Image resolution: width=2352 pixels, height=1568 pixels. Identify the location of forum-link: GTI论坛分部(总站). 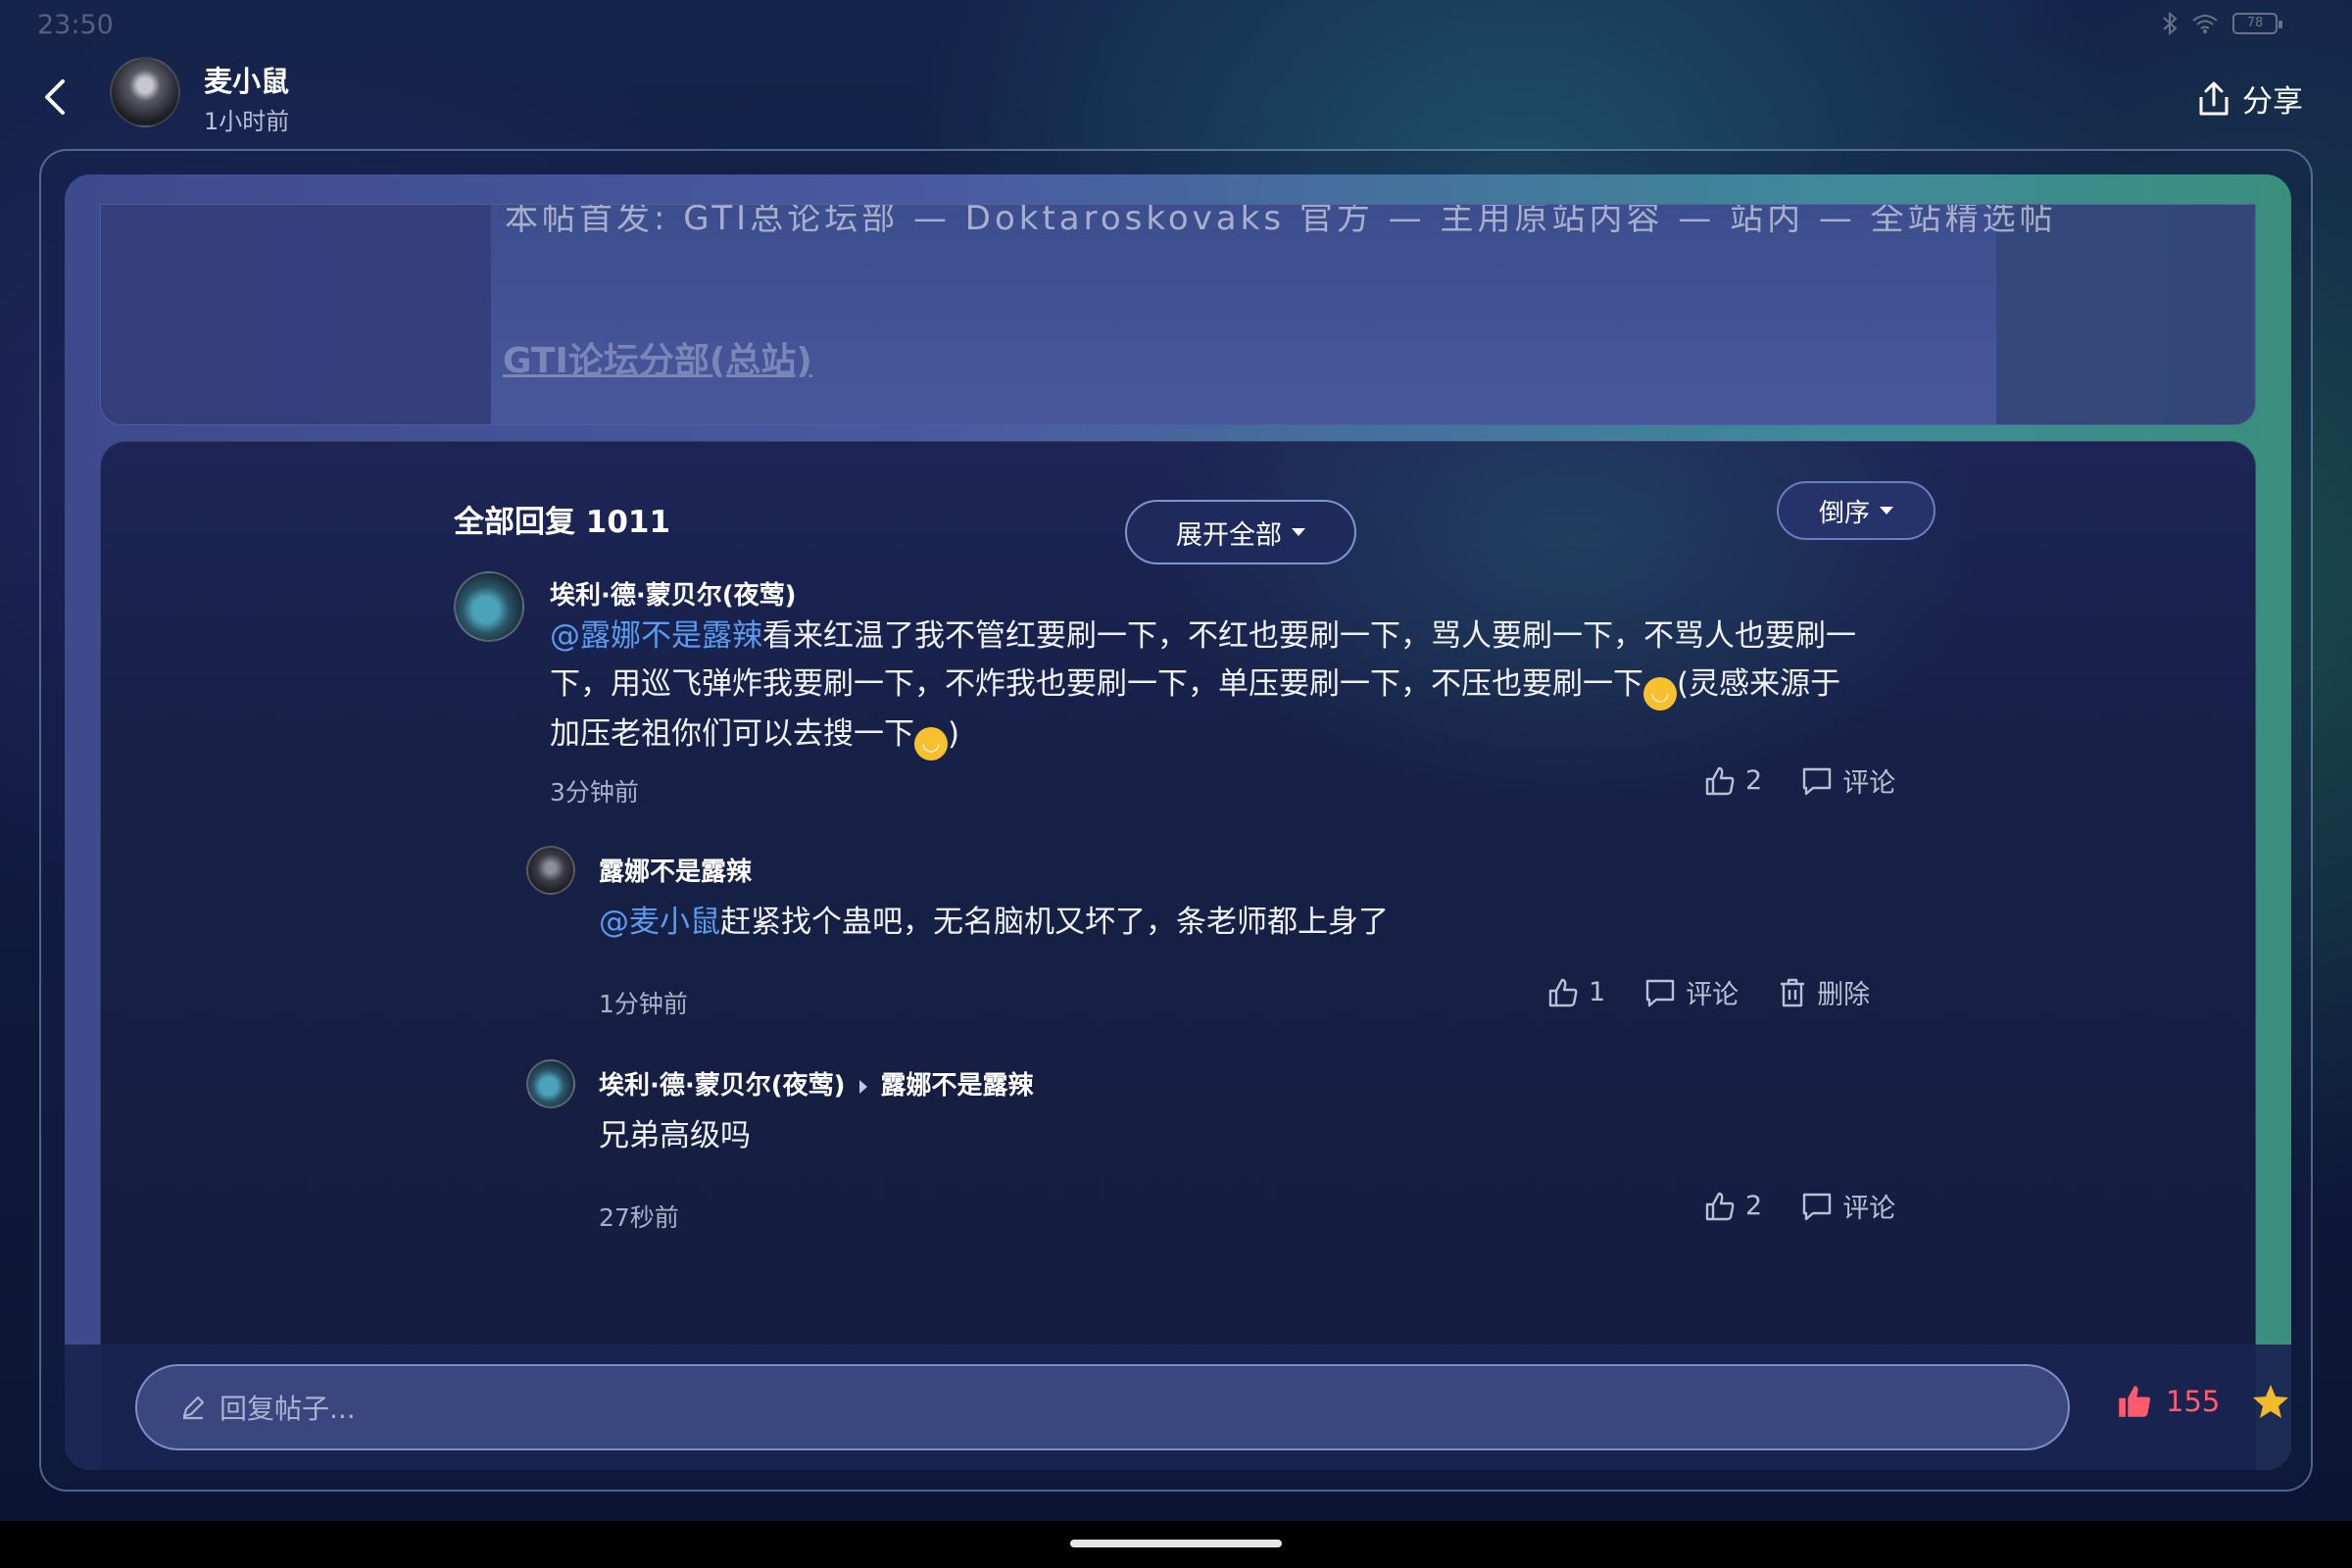
(657, 357).